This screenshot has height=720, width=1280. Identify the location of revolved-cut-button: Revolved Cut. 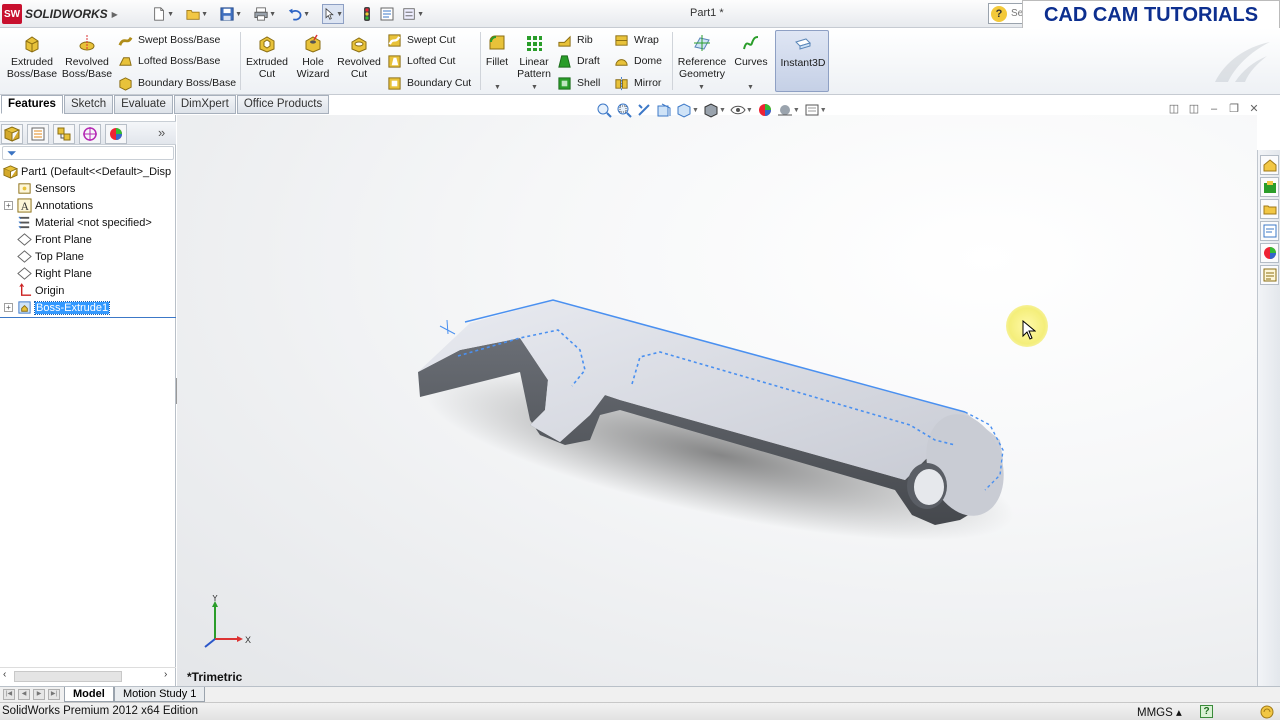
(359, 61).